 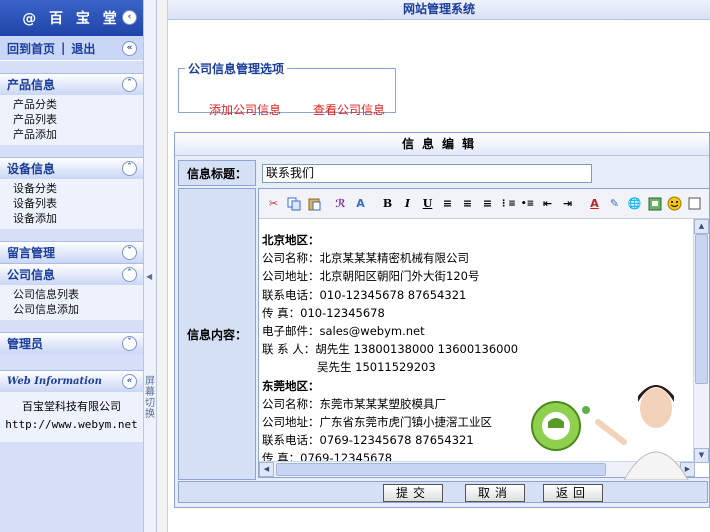 What do you see at coordinates (364, 294) in the screenshot?
I see `content-line: 联系电话：010-12345678 87654321` at bounding box center [364, 294].